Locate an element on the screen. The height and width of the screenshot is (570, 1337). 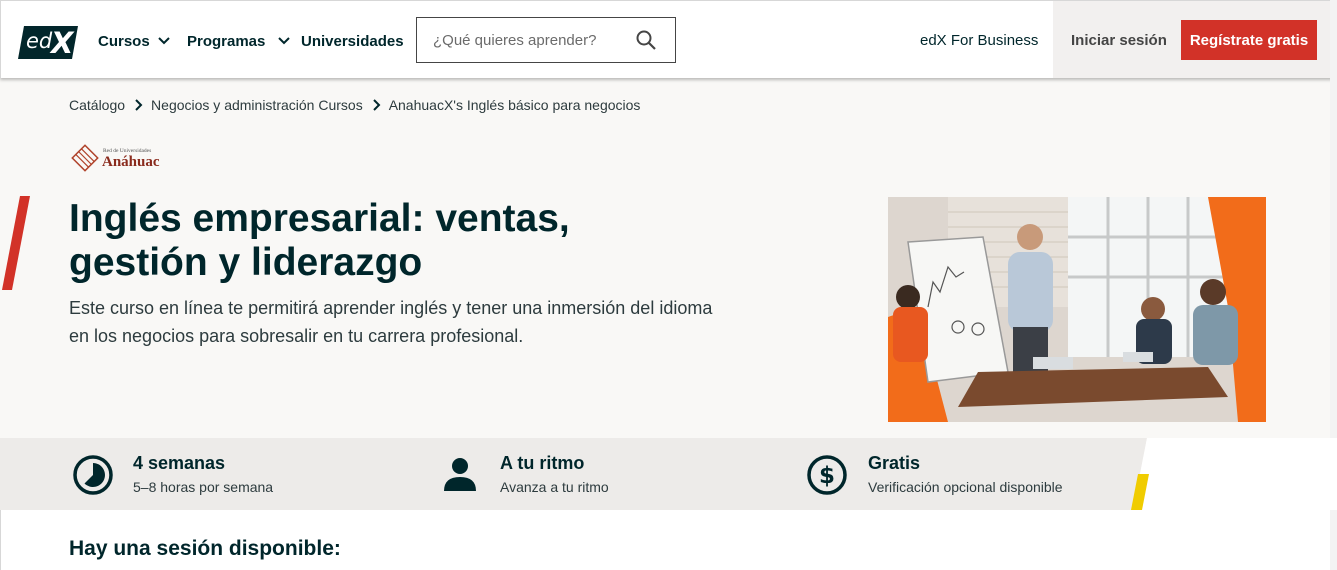
clock-icon is located at coordinates (93, 475).